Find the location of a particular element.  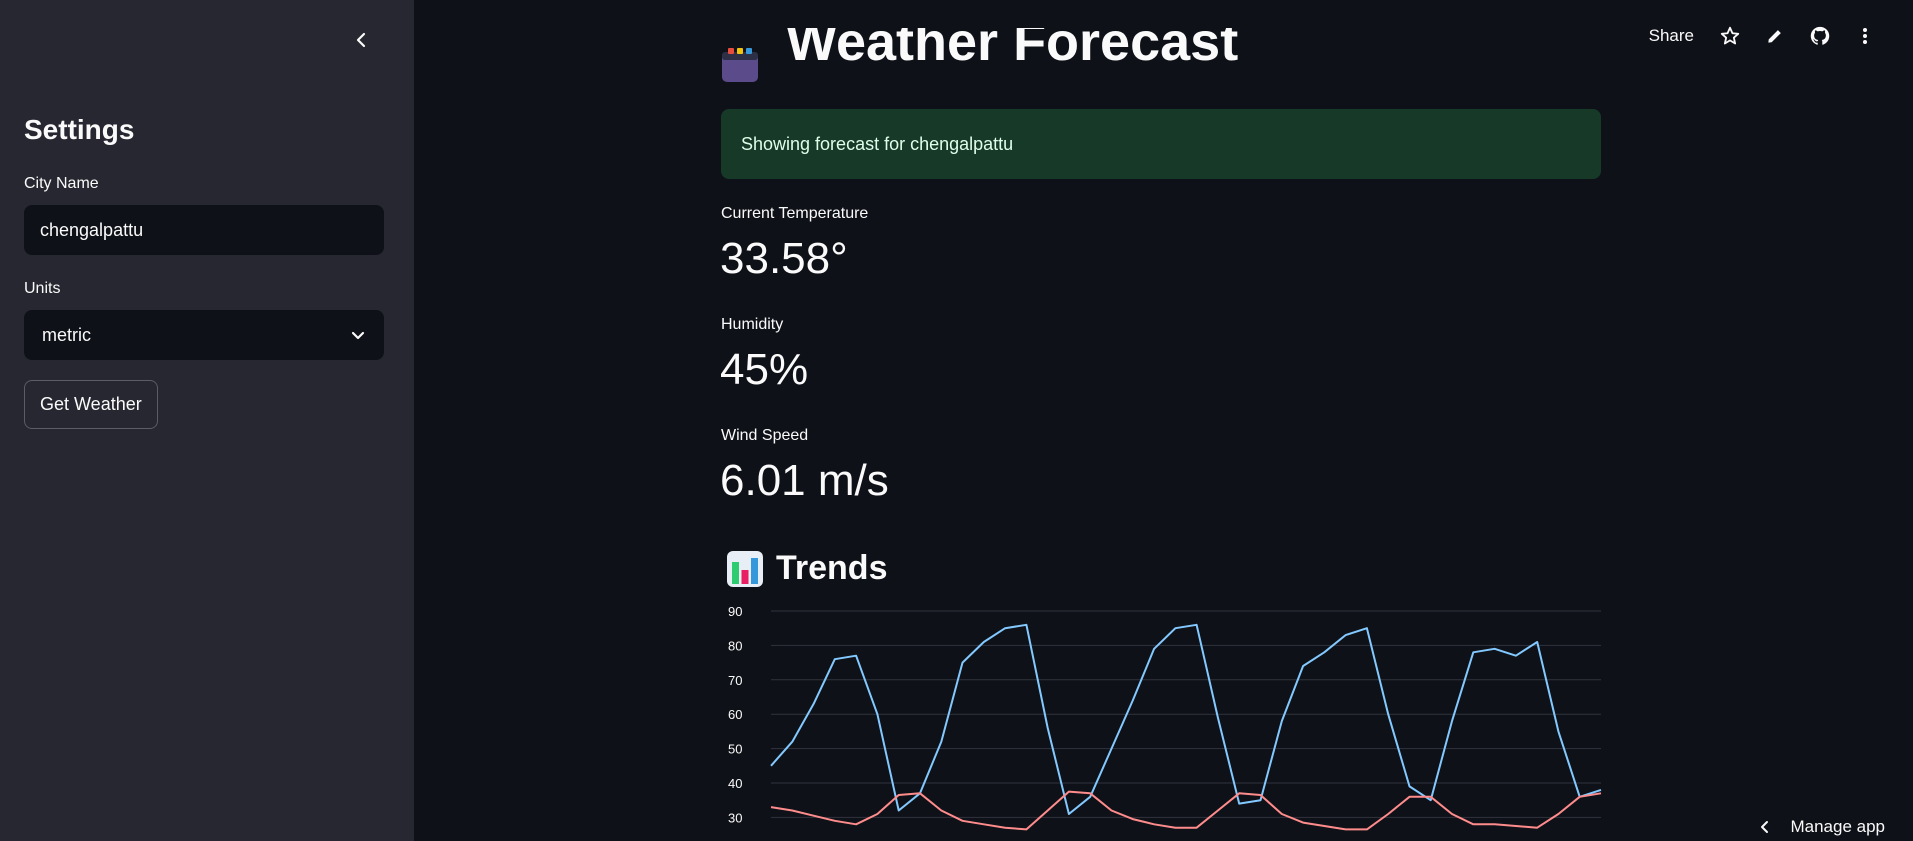

page-title: Weather Forecast is located at coordinates (979, 56).